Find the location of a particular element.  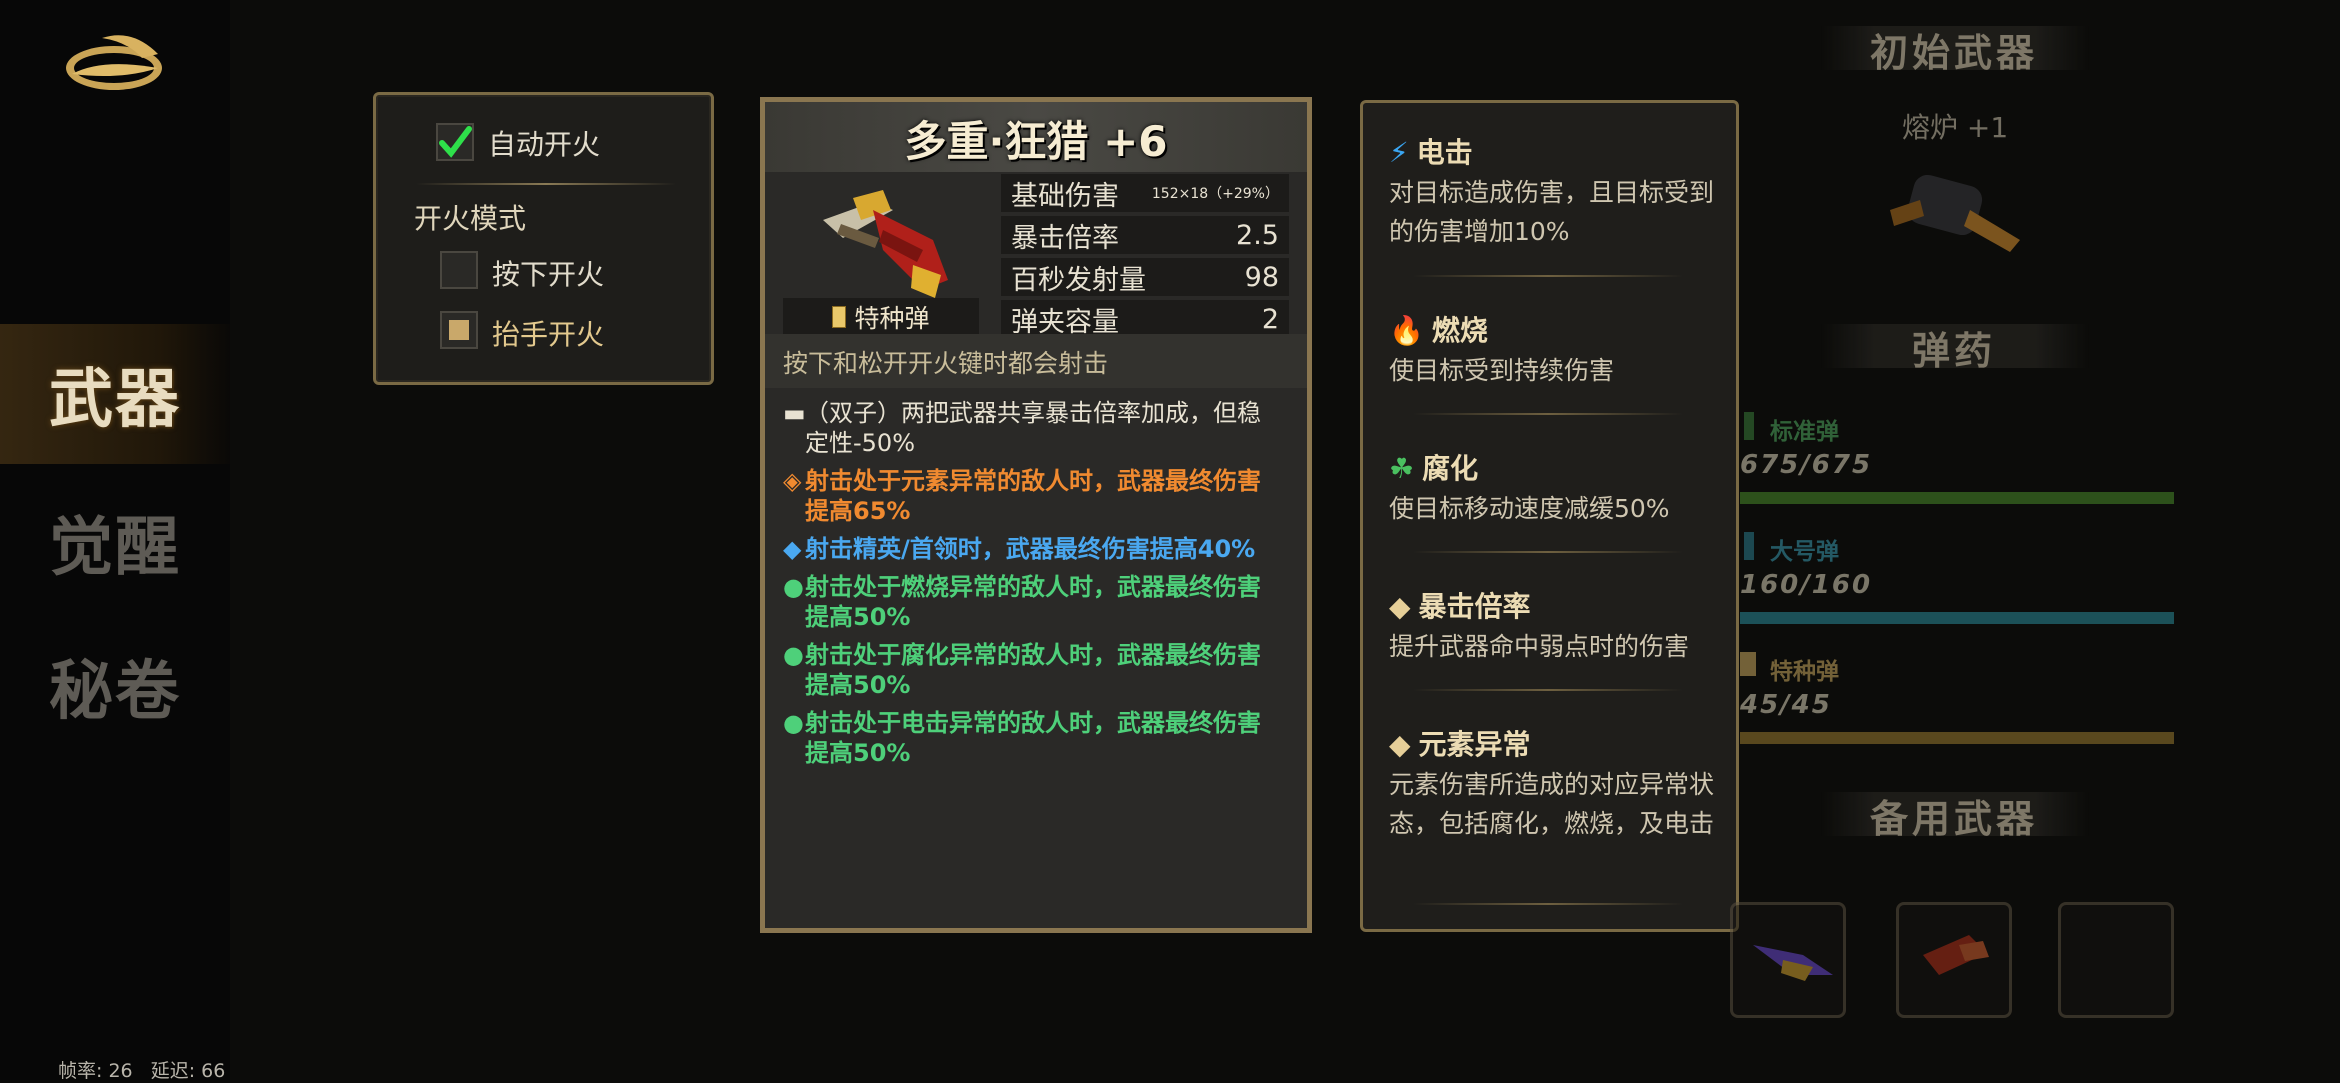

effect-title: ◆ 暴击倍率 is located at coordinates (1460, 605).